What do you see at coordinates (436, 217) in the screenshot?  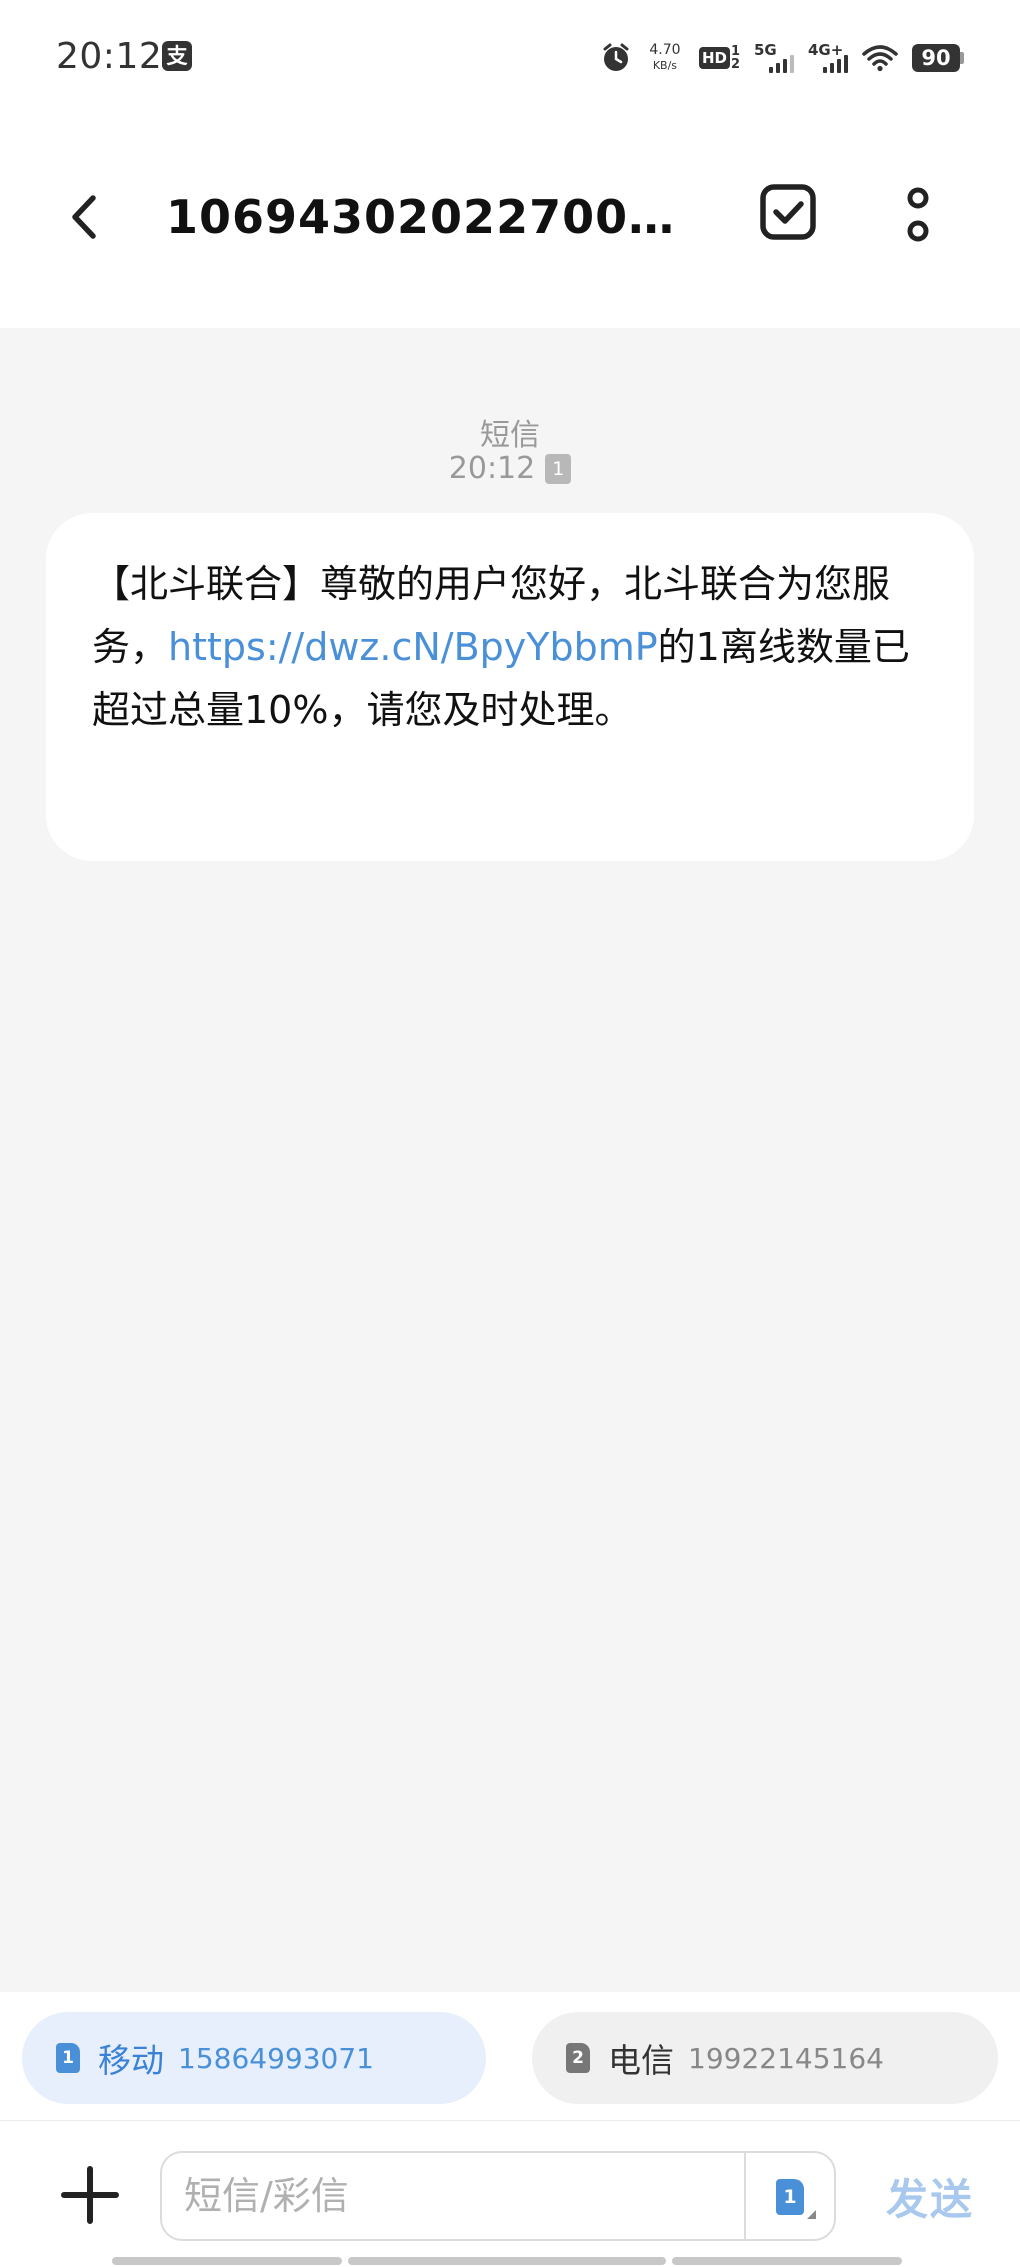 I see `conversation-title: 1069430202270064200` at bounding box center [436, 217].